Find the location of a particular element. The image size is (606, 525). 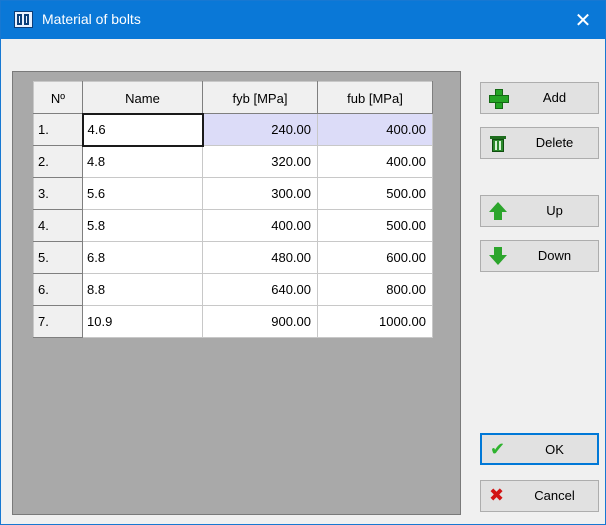

cancel-button: ✖ Cancel is located at coordinates (539, 496).